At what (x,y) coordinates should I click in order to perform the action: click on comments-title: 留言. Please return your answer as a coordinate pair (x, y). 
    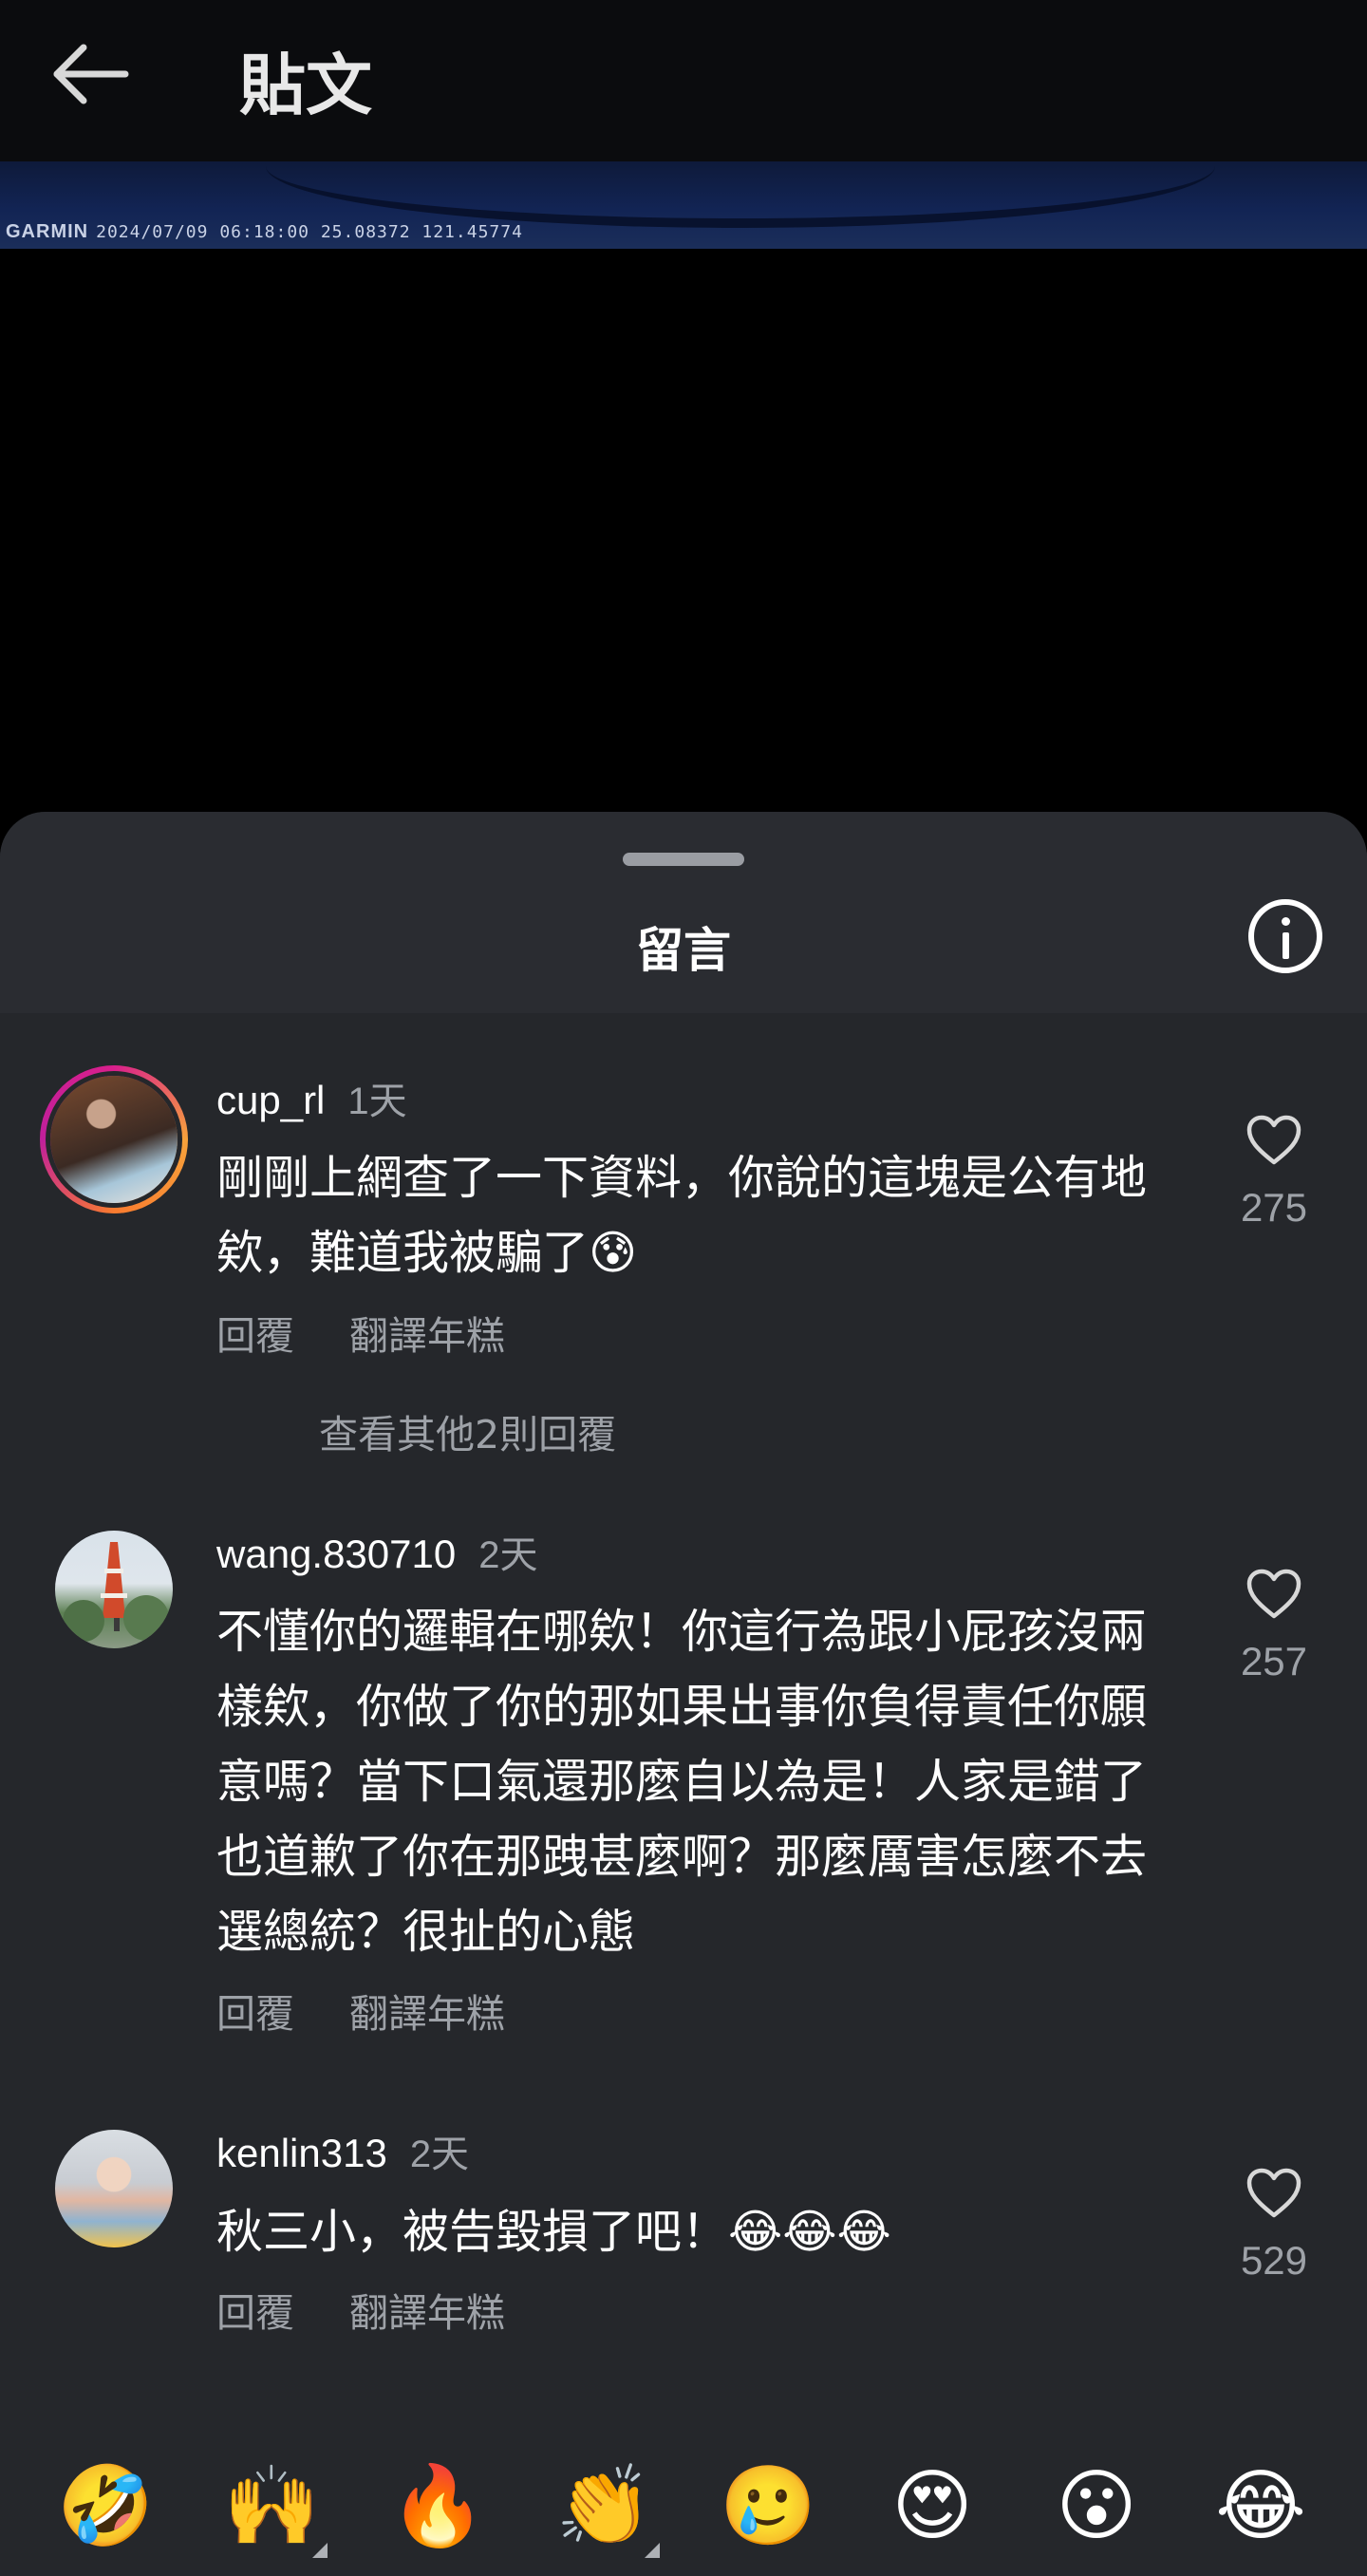
    Looking at the image, I should click on (683, 950).